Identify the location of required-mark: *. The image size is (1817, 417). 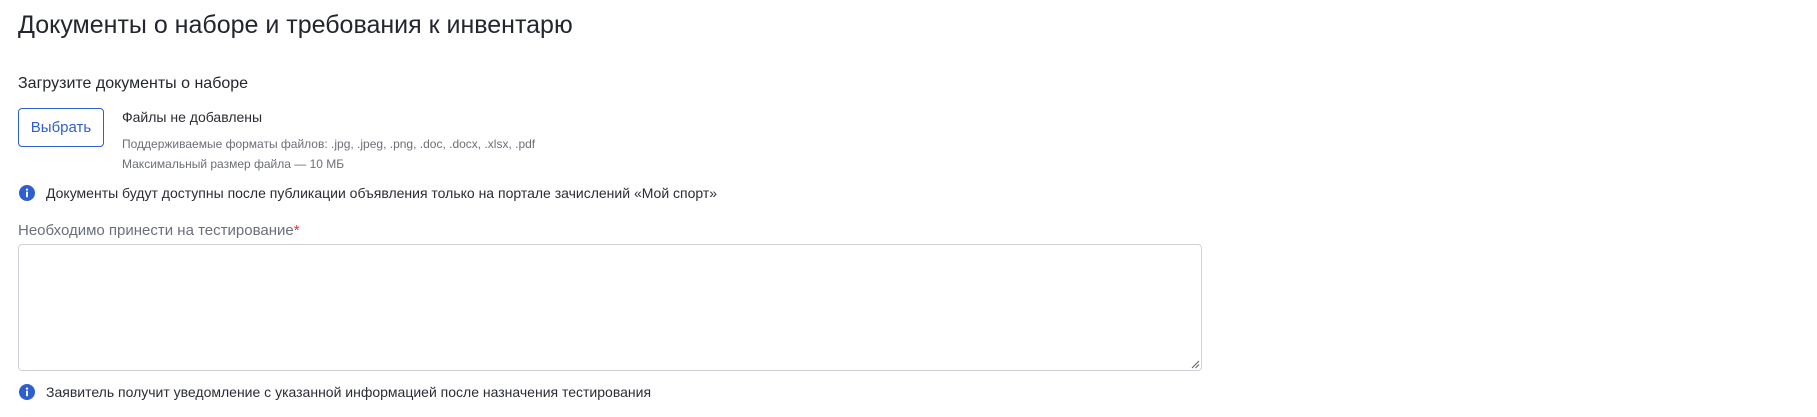
(296, 230).